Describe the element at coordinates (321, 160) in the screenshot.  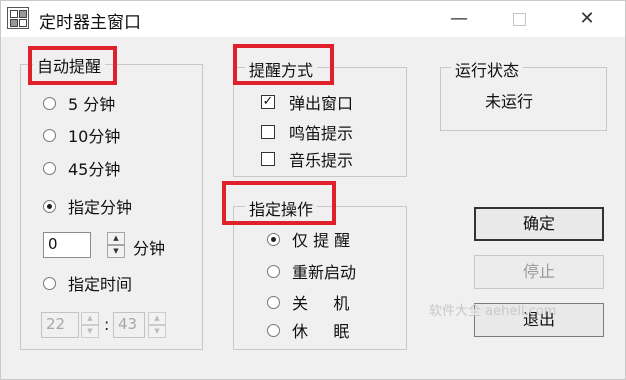
I see `checkbox-label: 音乐提示` at that location.